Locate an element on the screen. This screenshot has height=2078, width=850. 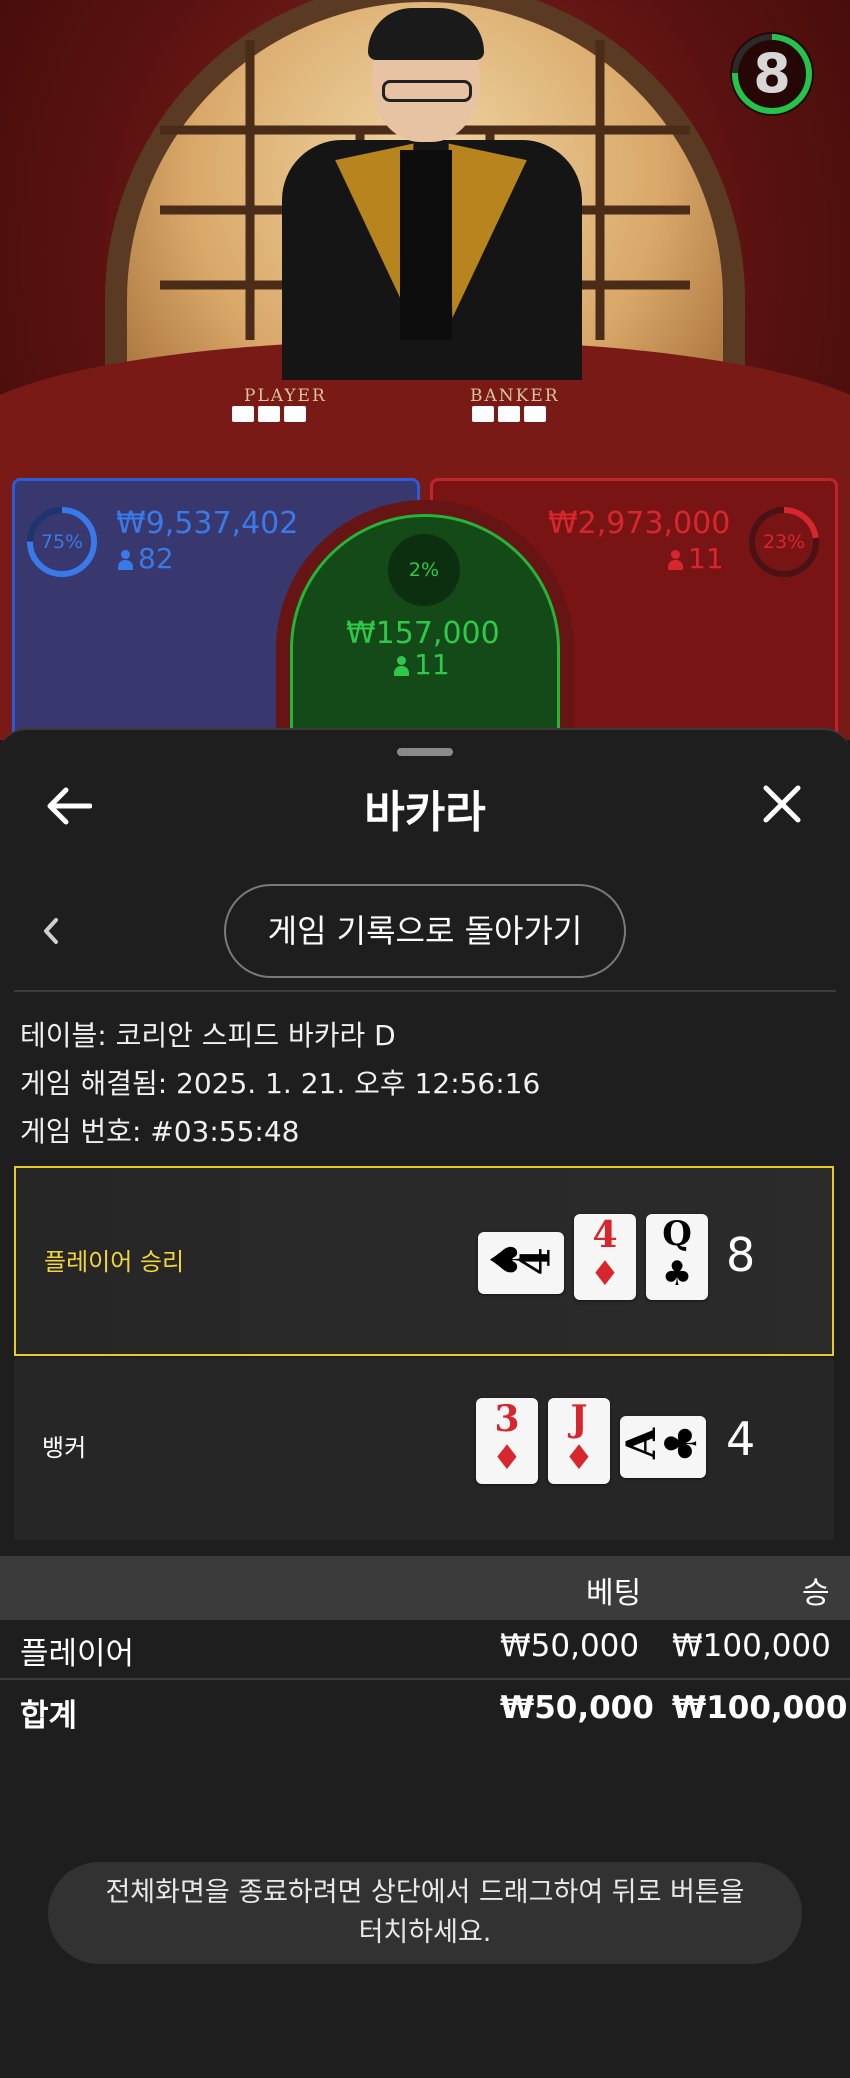
banker-bet-amount: ₩2,973,000 is located at coordinates (639, 523).